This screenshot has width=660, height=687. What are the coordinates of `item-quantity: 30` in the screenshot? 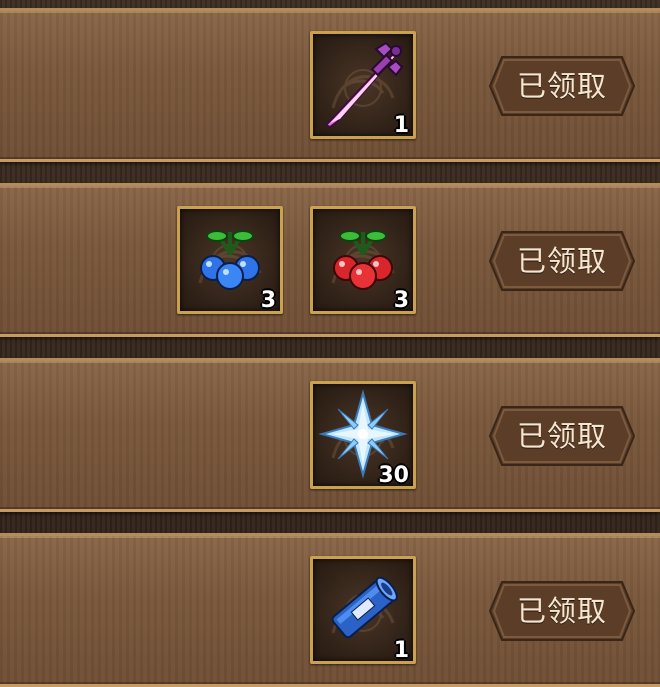 It's located at (393, 475).